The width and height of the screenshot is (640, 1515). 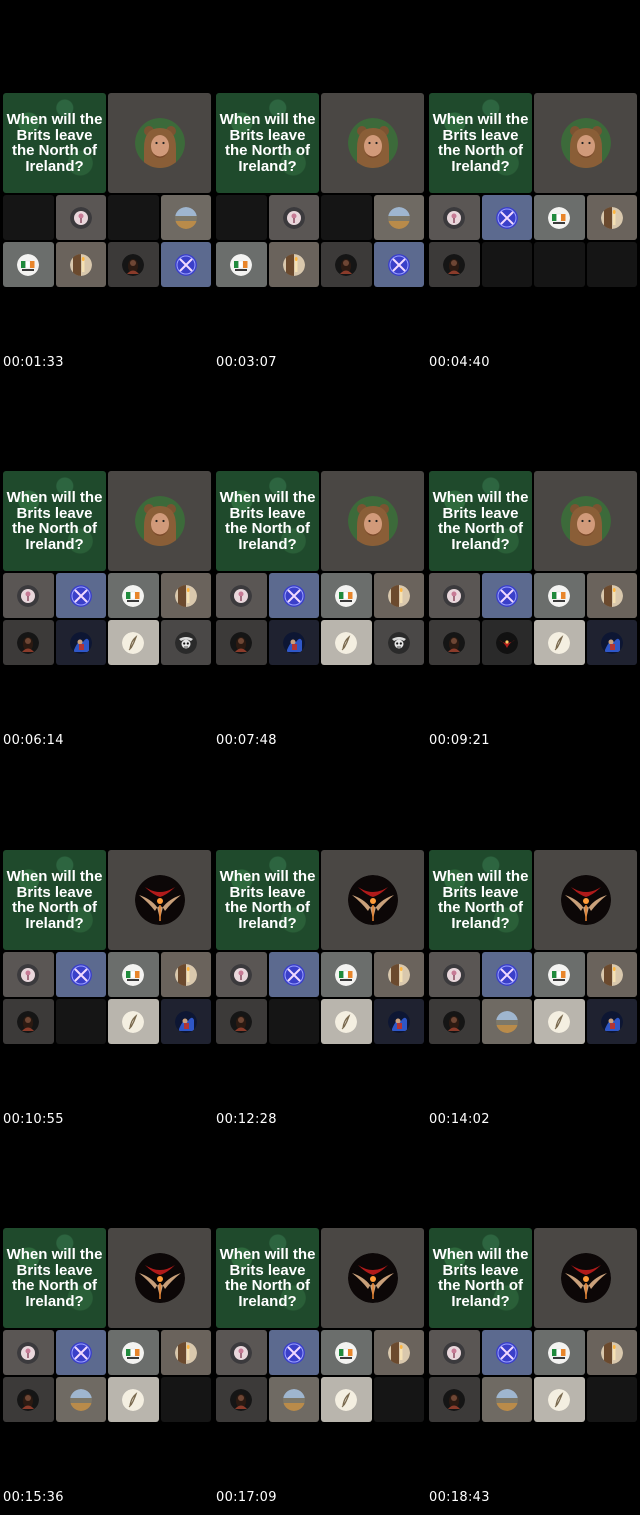 I want to click on empty-tile, so click(x=241, y=217).